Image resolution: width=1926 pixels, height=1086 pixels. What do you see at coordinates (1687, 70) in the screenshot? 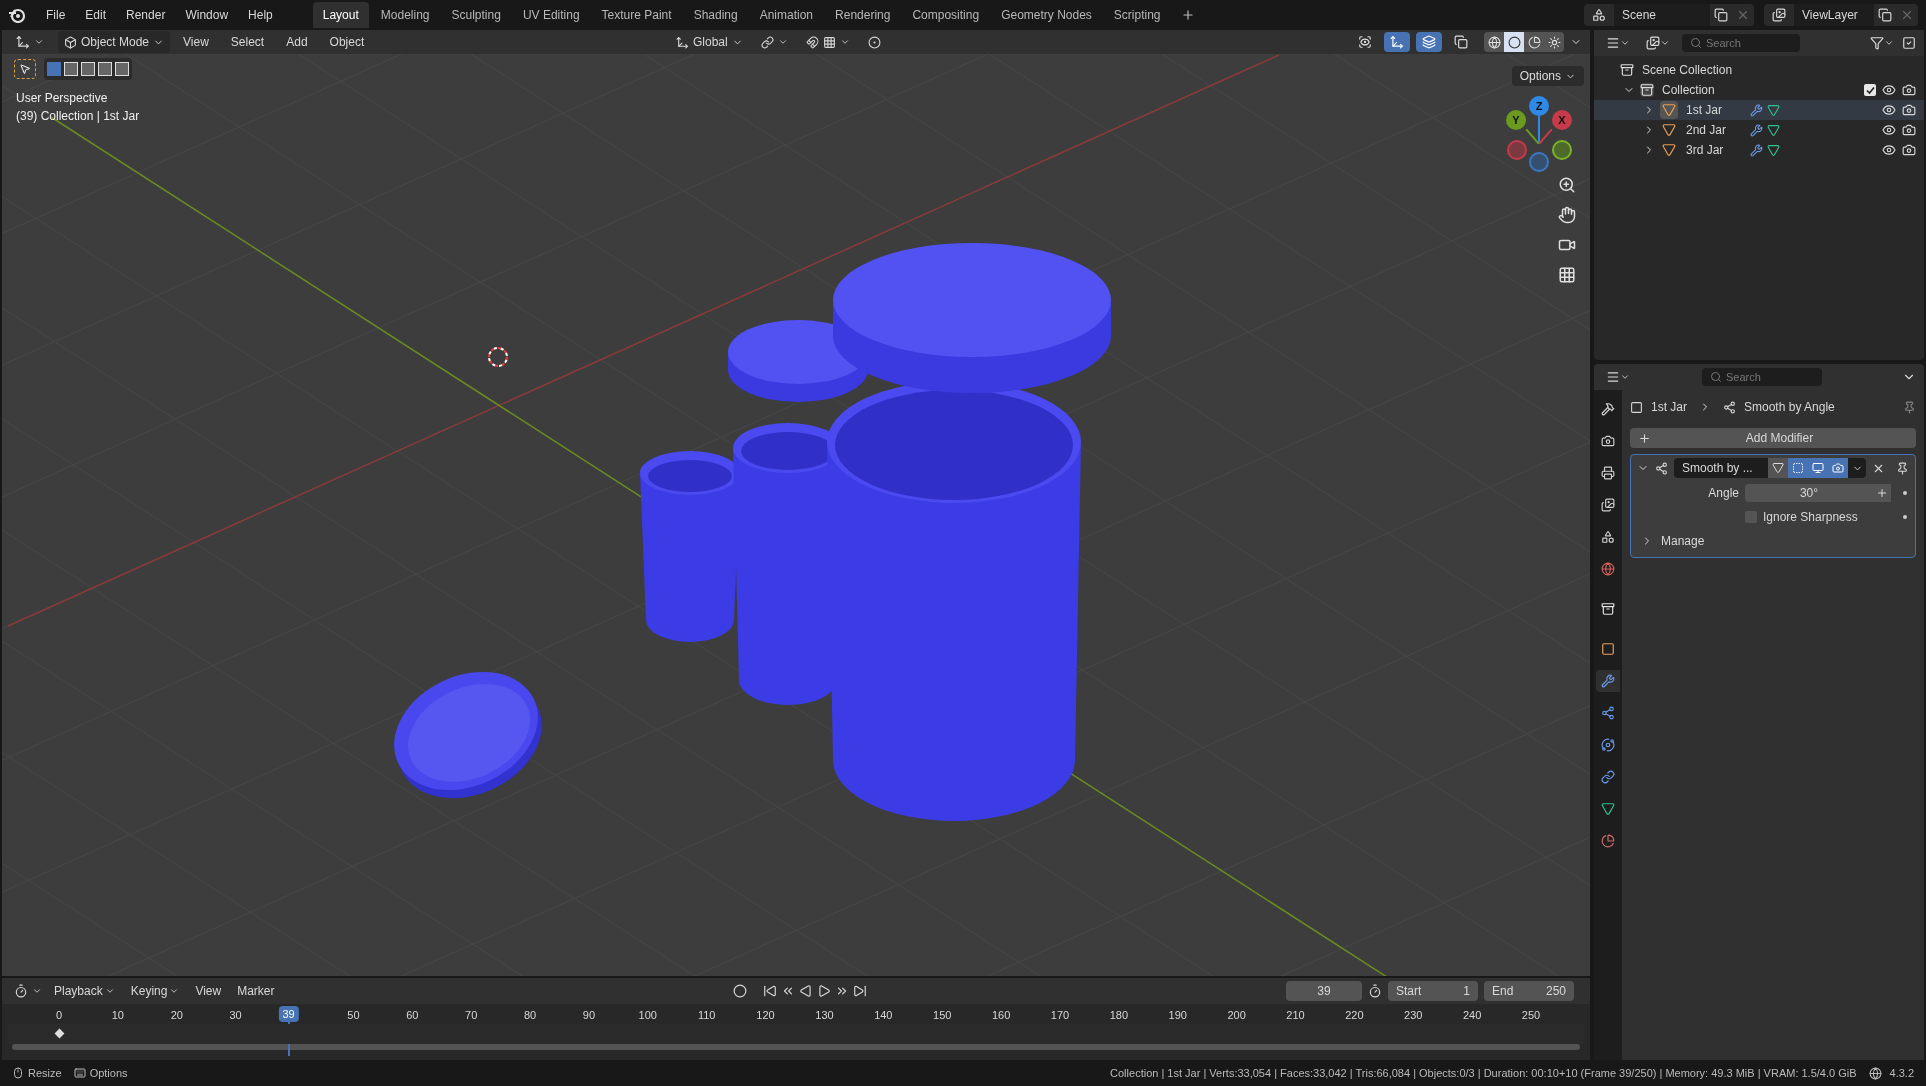
I see `tree-item-label: Scene Collection` at bounding box center [1687, 70].